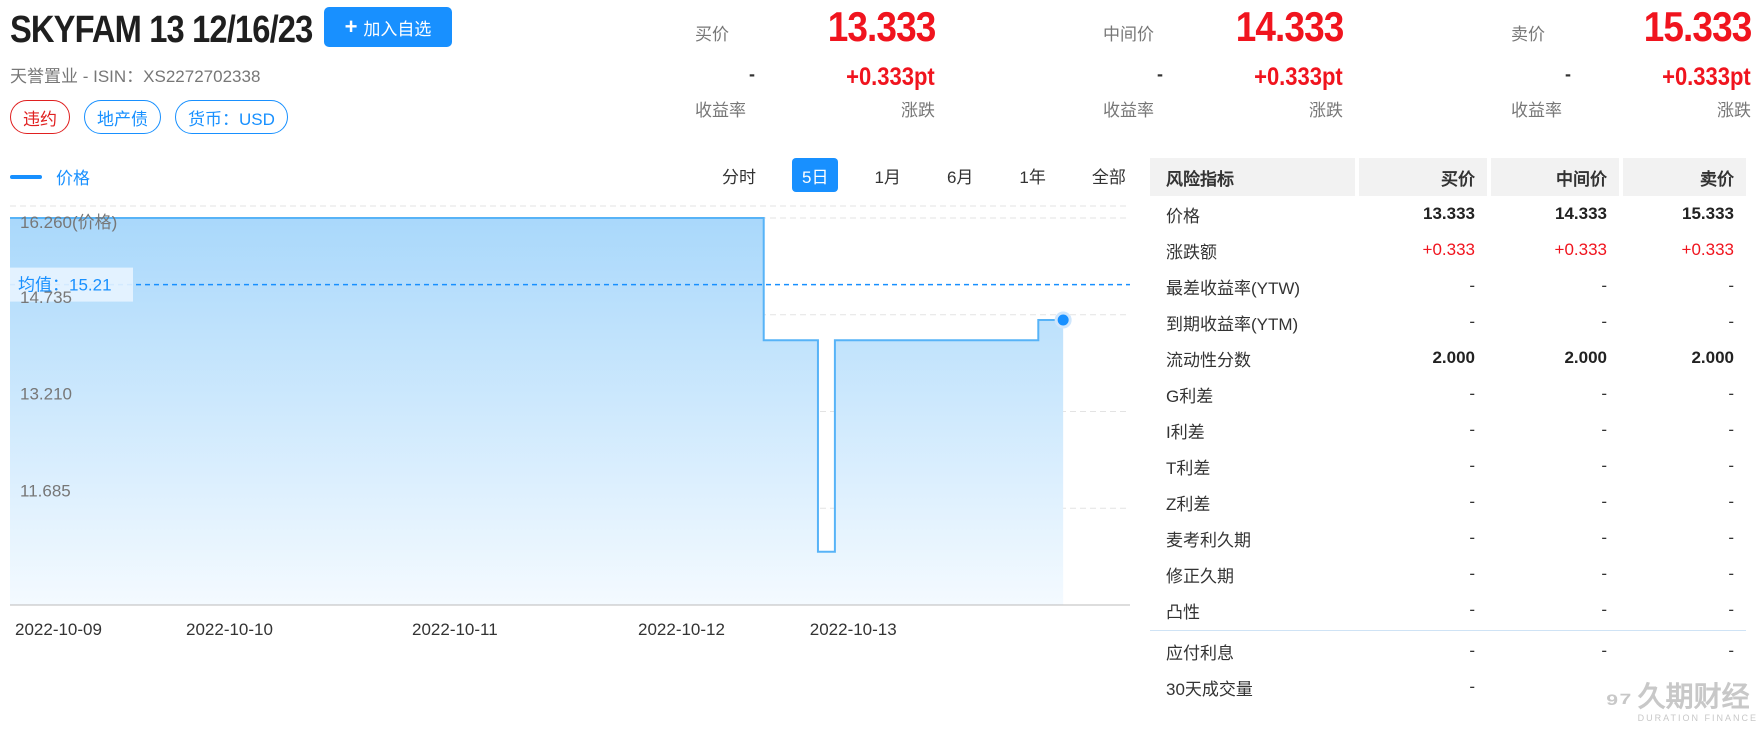 The height and width of the screenshot is (729, 1762). What do you see at coordinates (26, 176) in the screenshot?
I see `legend-swatch` at bounding box center [26, 176].